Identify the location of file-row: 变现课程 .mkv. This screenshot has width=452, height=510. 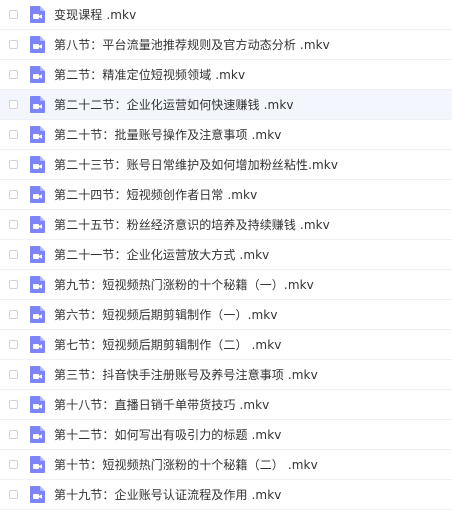
(226, 15).